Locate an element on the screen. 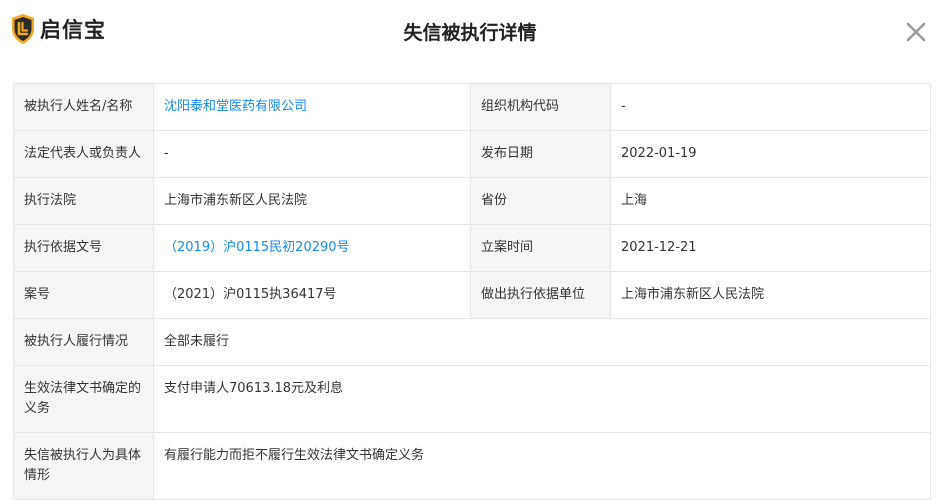  table-row: 生效法律文书确定的义务 支付申请人70613.18元及利息 is located at coordinates (472, 399).